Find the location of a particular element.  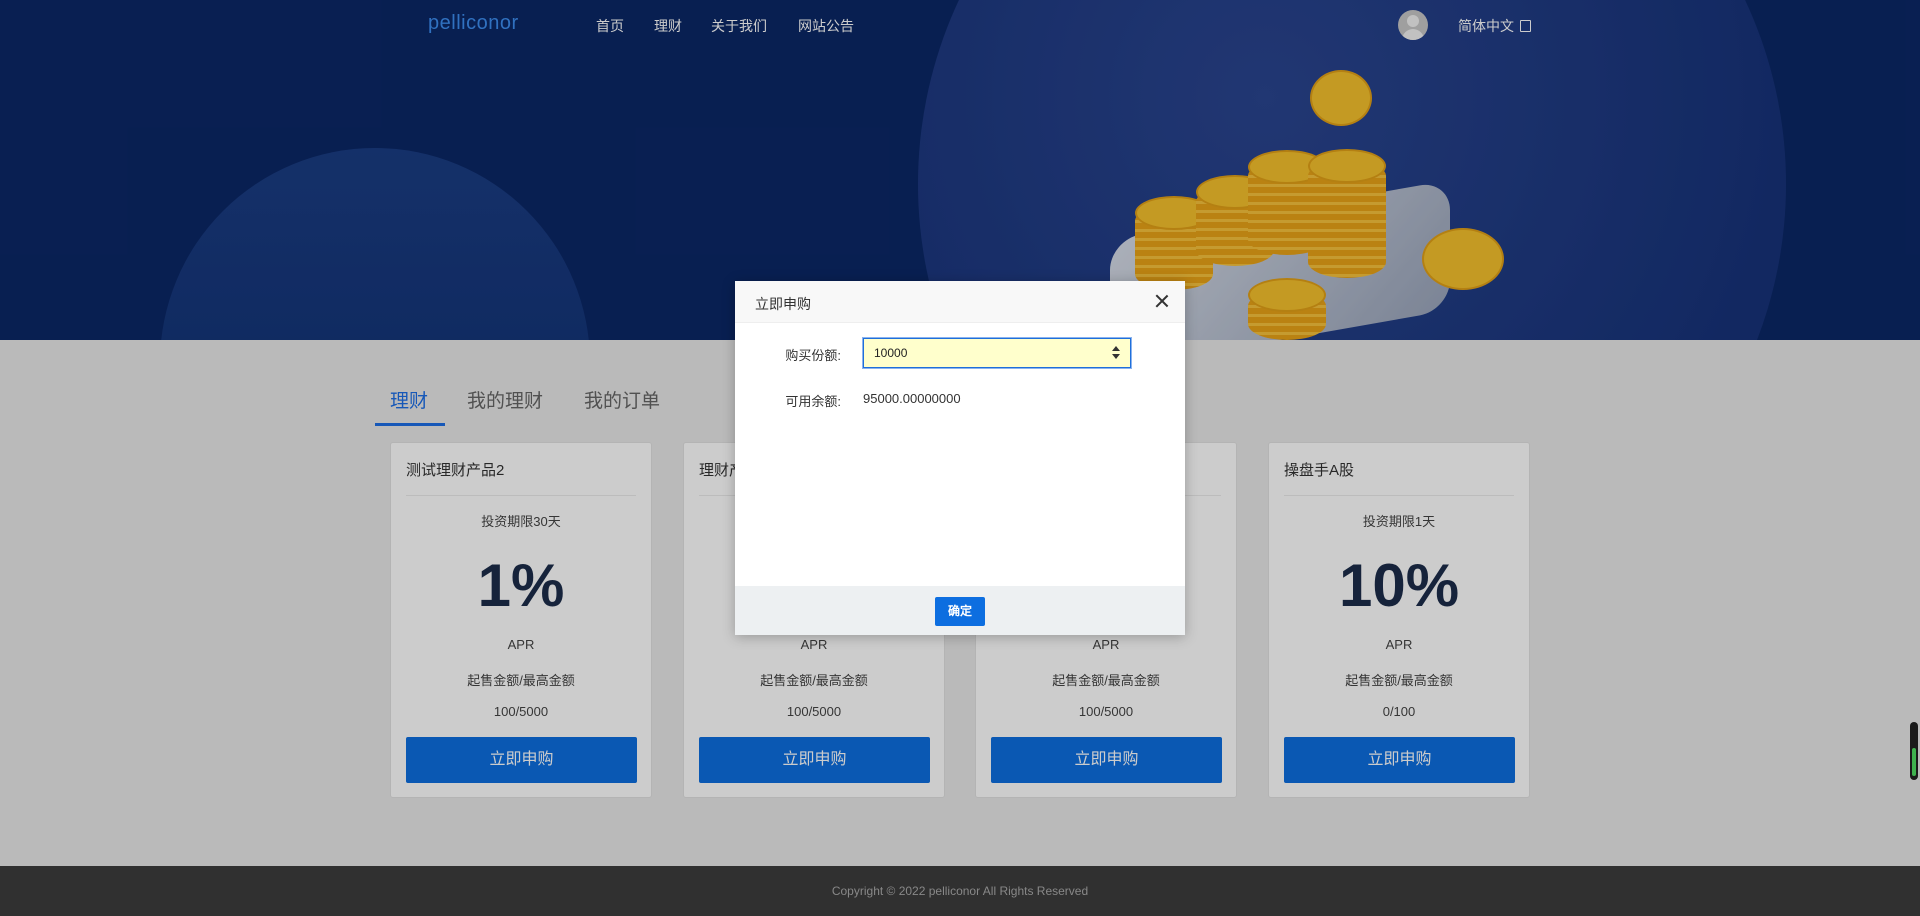

dialog-footer: 确定 is located at coordinates (960, 610).